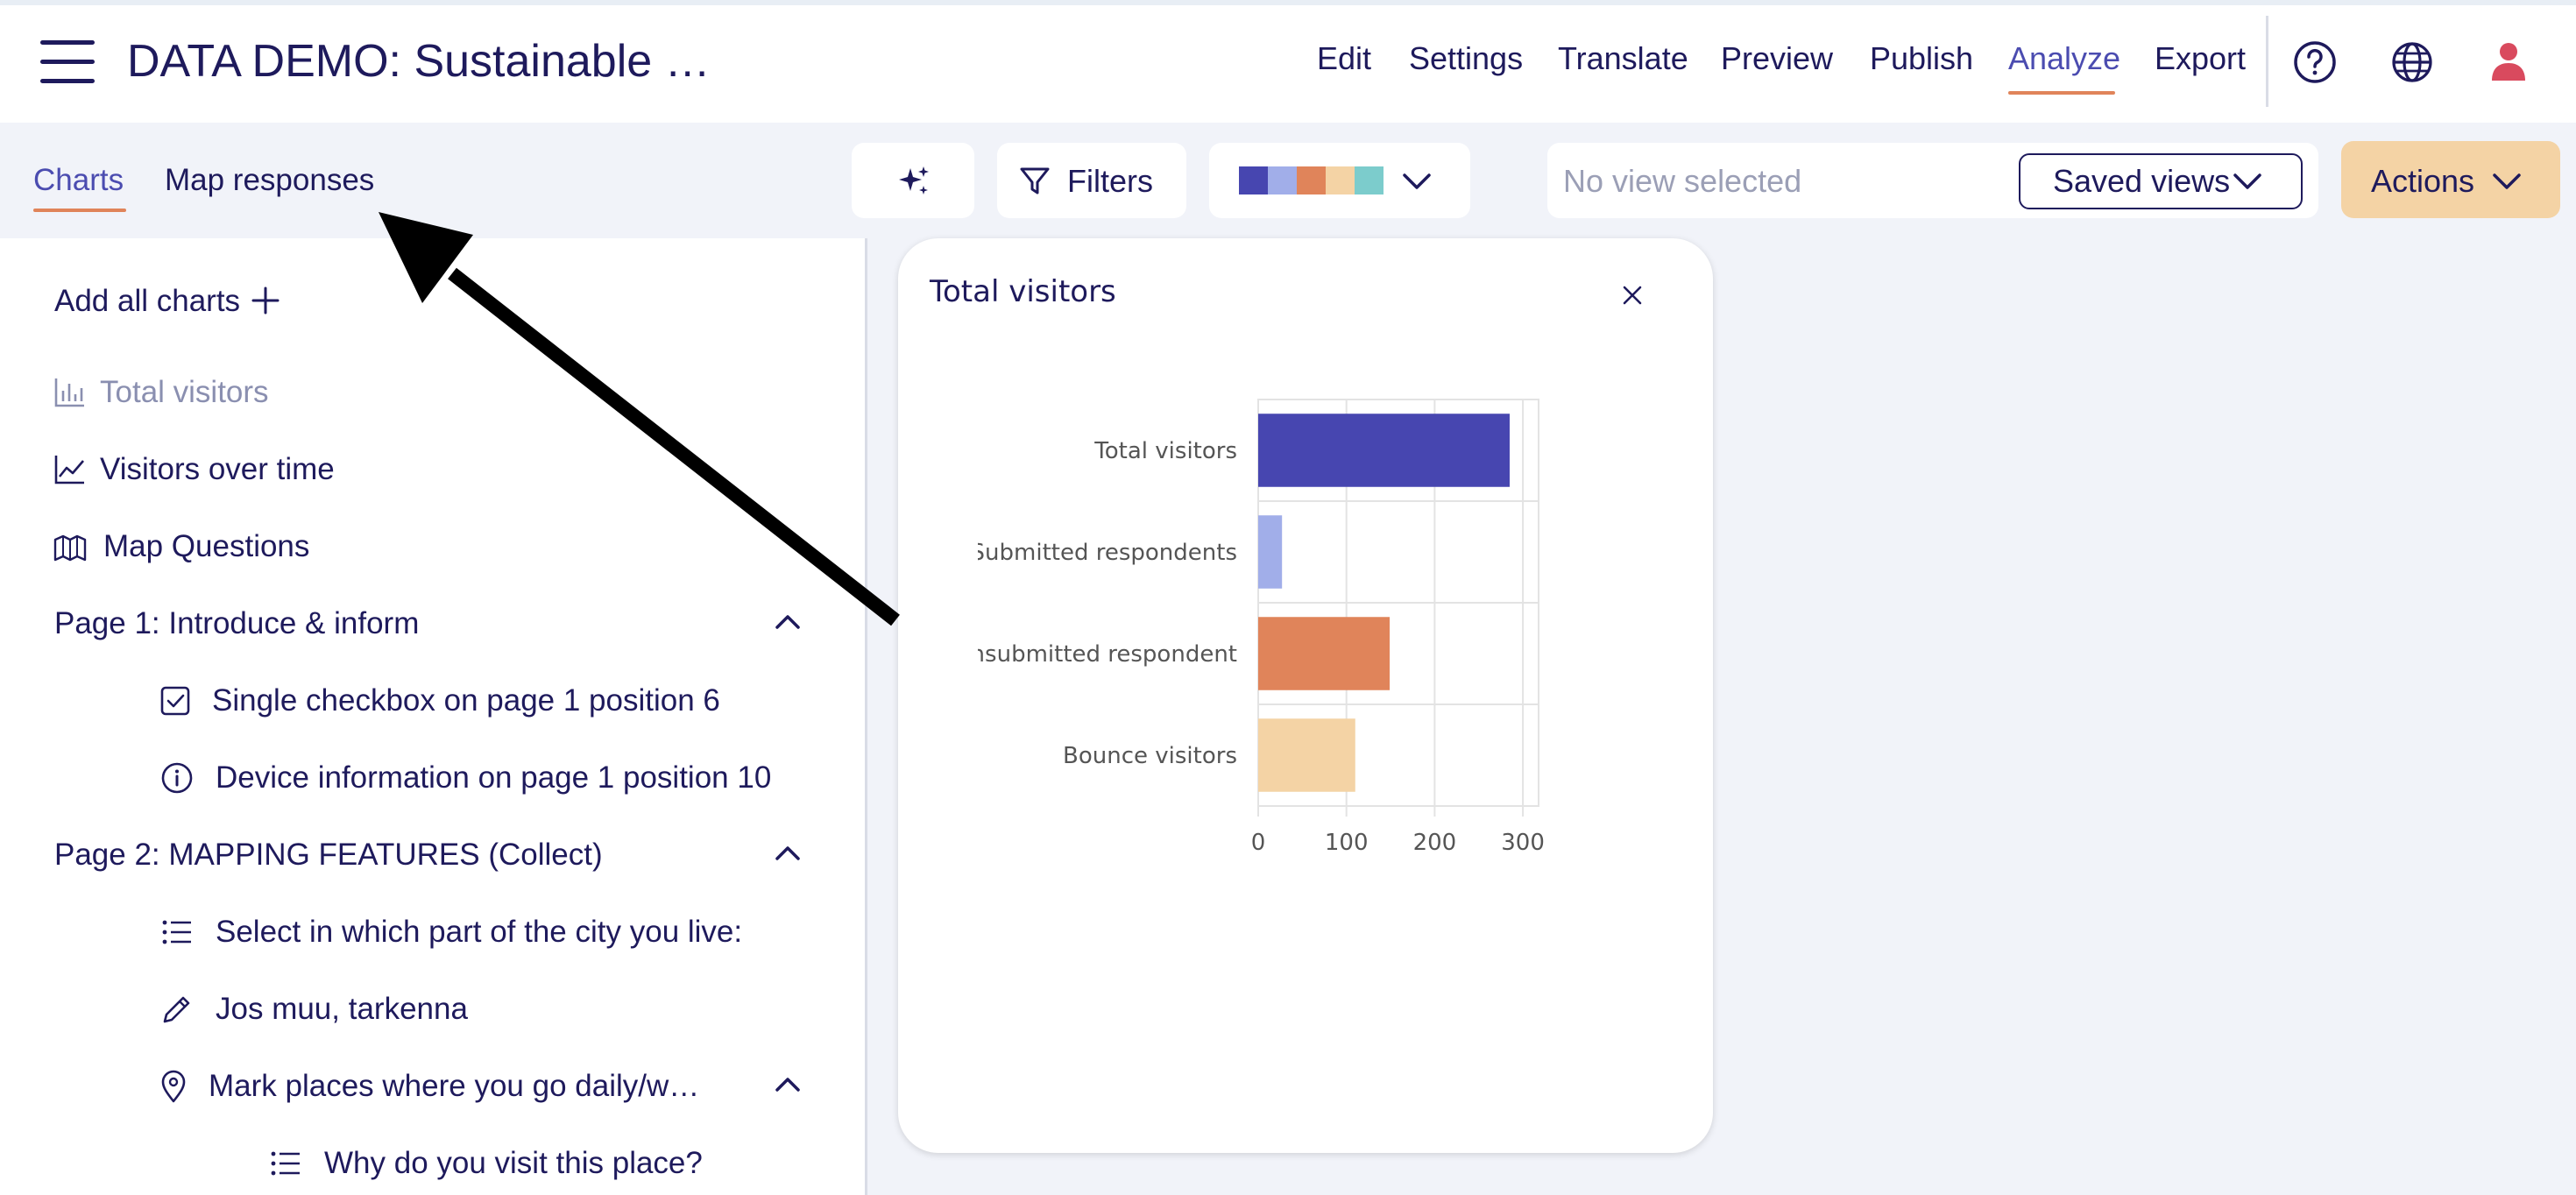 The image size is (2576, 1195). I want to click on help-icon, so click(2315, 62).